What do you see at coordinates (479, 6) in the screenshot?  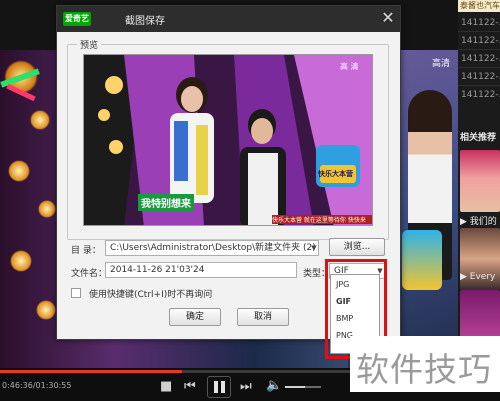 I see `right-panel-top-strip: 泰酱也汽车` at bounding box center [479, 6].